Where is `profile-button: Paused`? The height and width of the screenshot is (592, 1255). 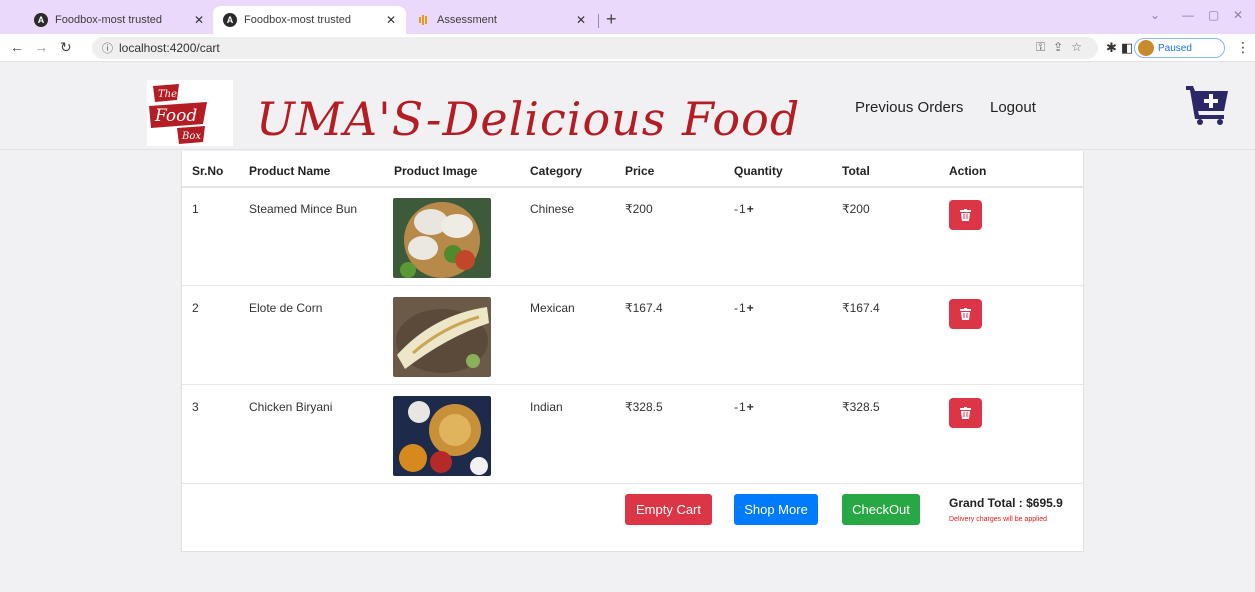 profile-button: Paused is located at coordinates (1179, 48).